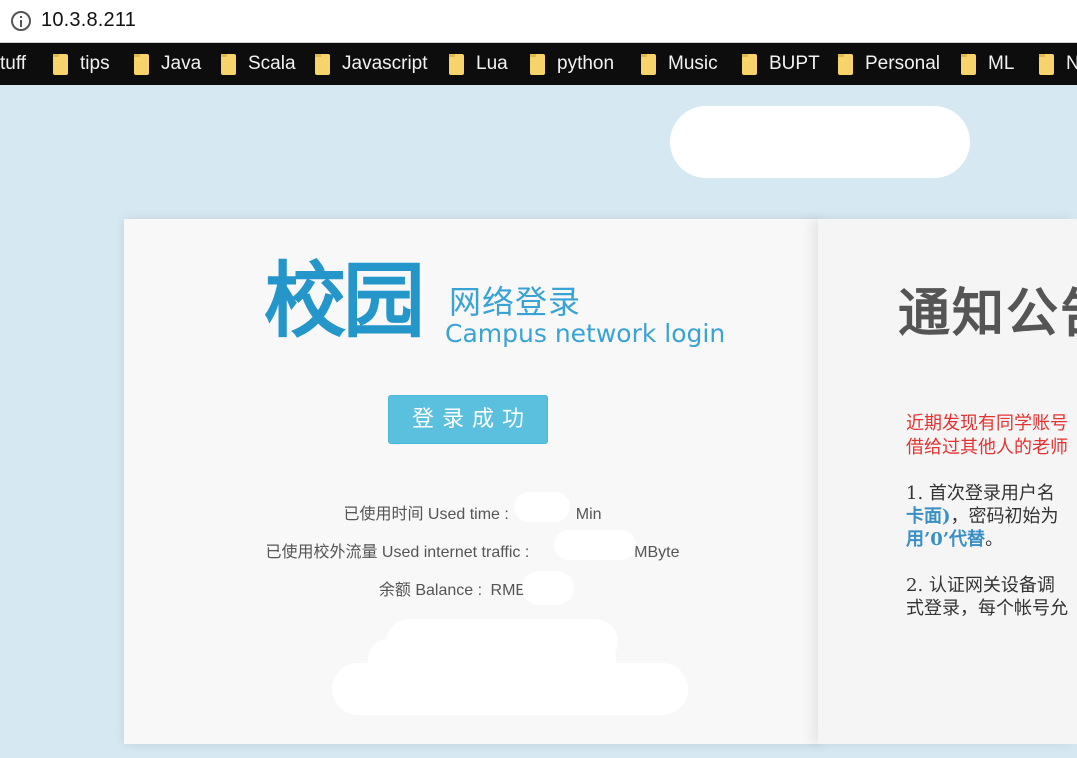  Describe the element at coordinates (385, 63) in the screenshot. I see `bookmark-label: Javascript` at that location.